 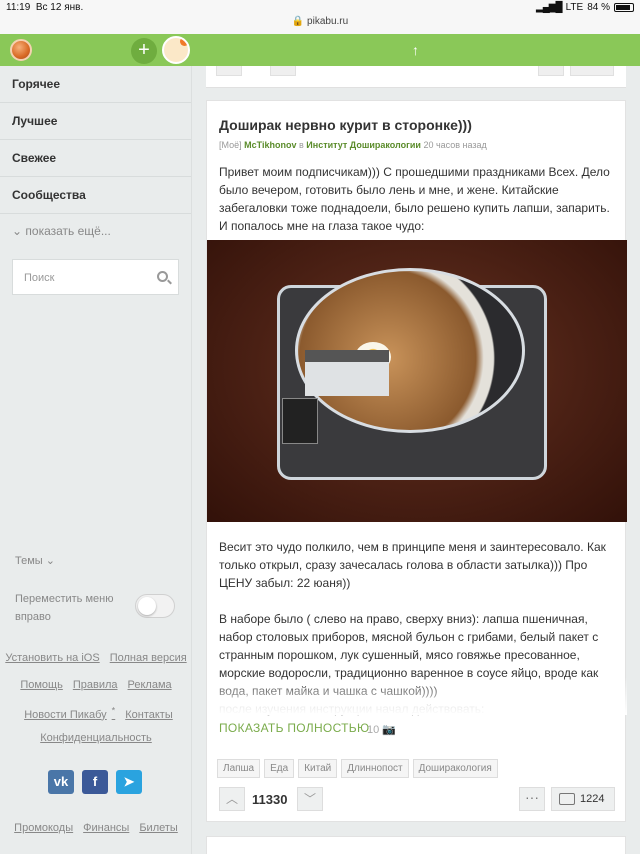 What do you see at coordinates (389, 730) in the screenshot?
I see `camera-icon: 📷` at bounding box center [389, 730].